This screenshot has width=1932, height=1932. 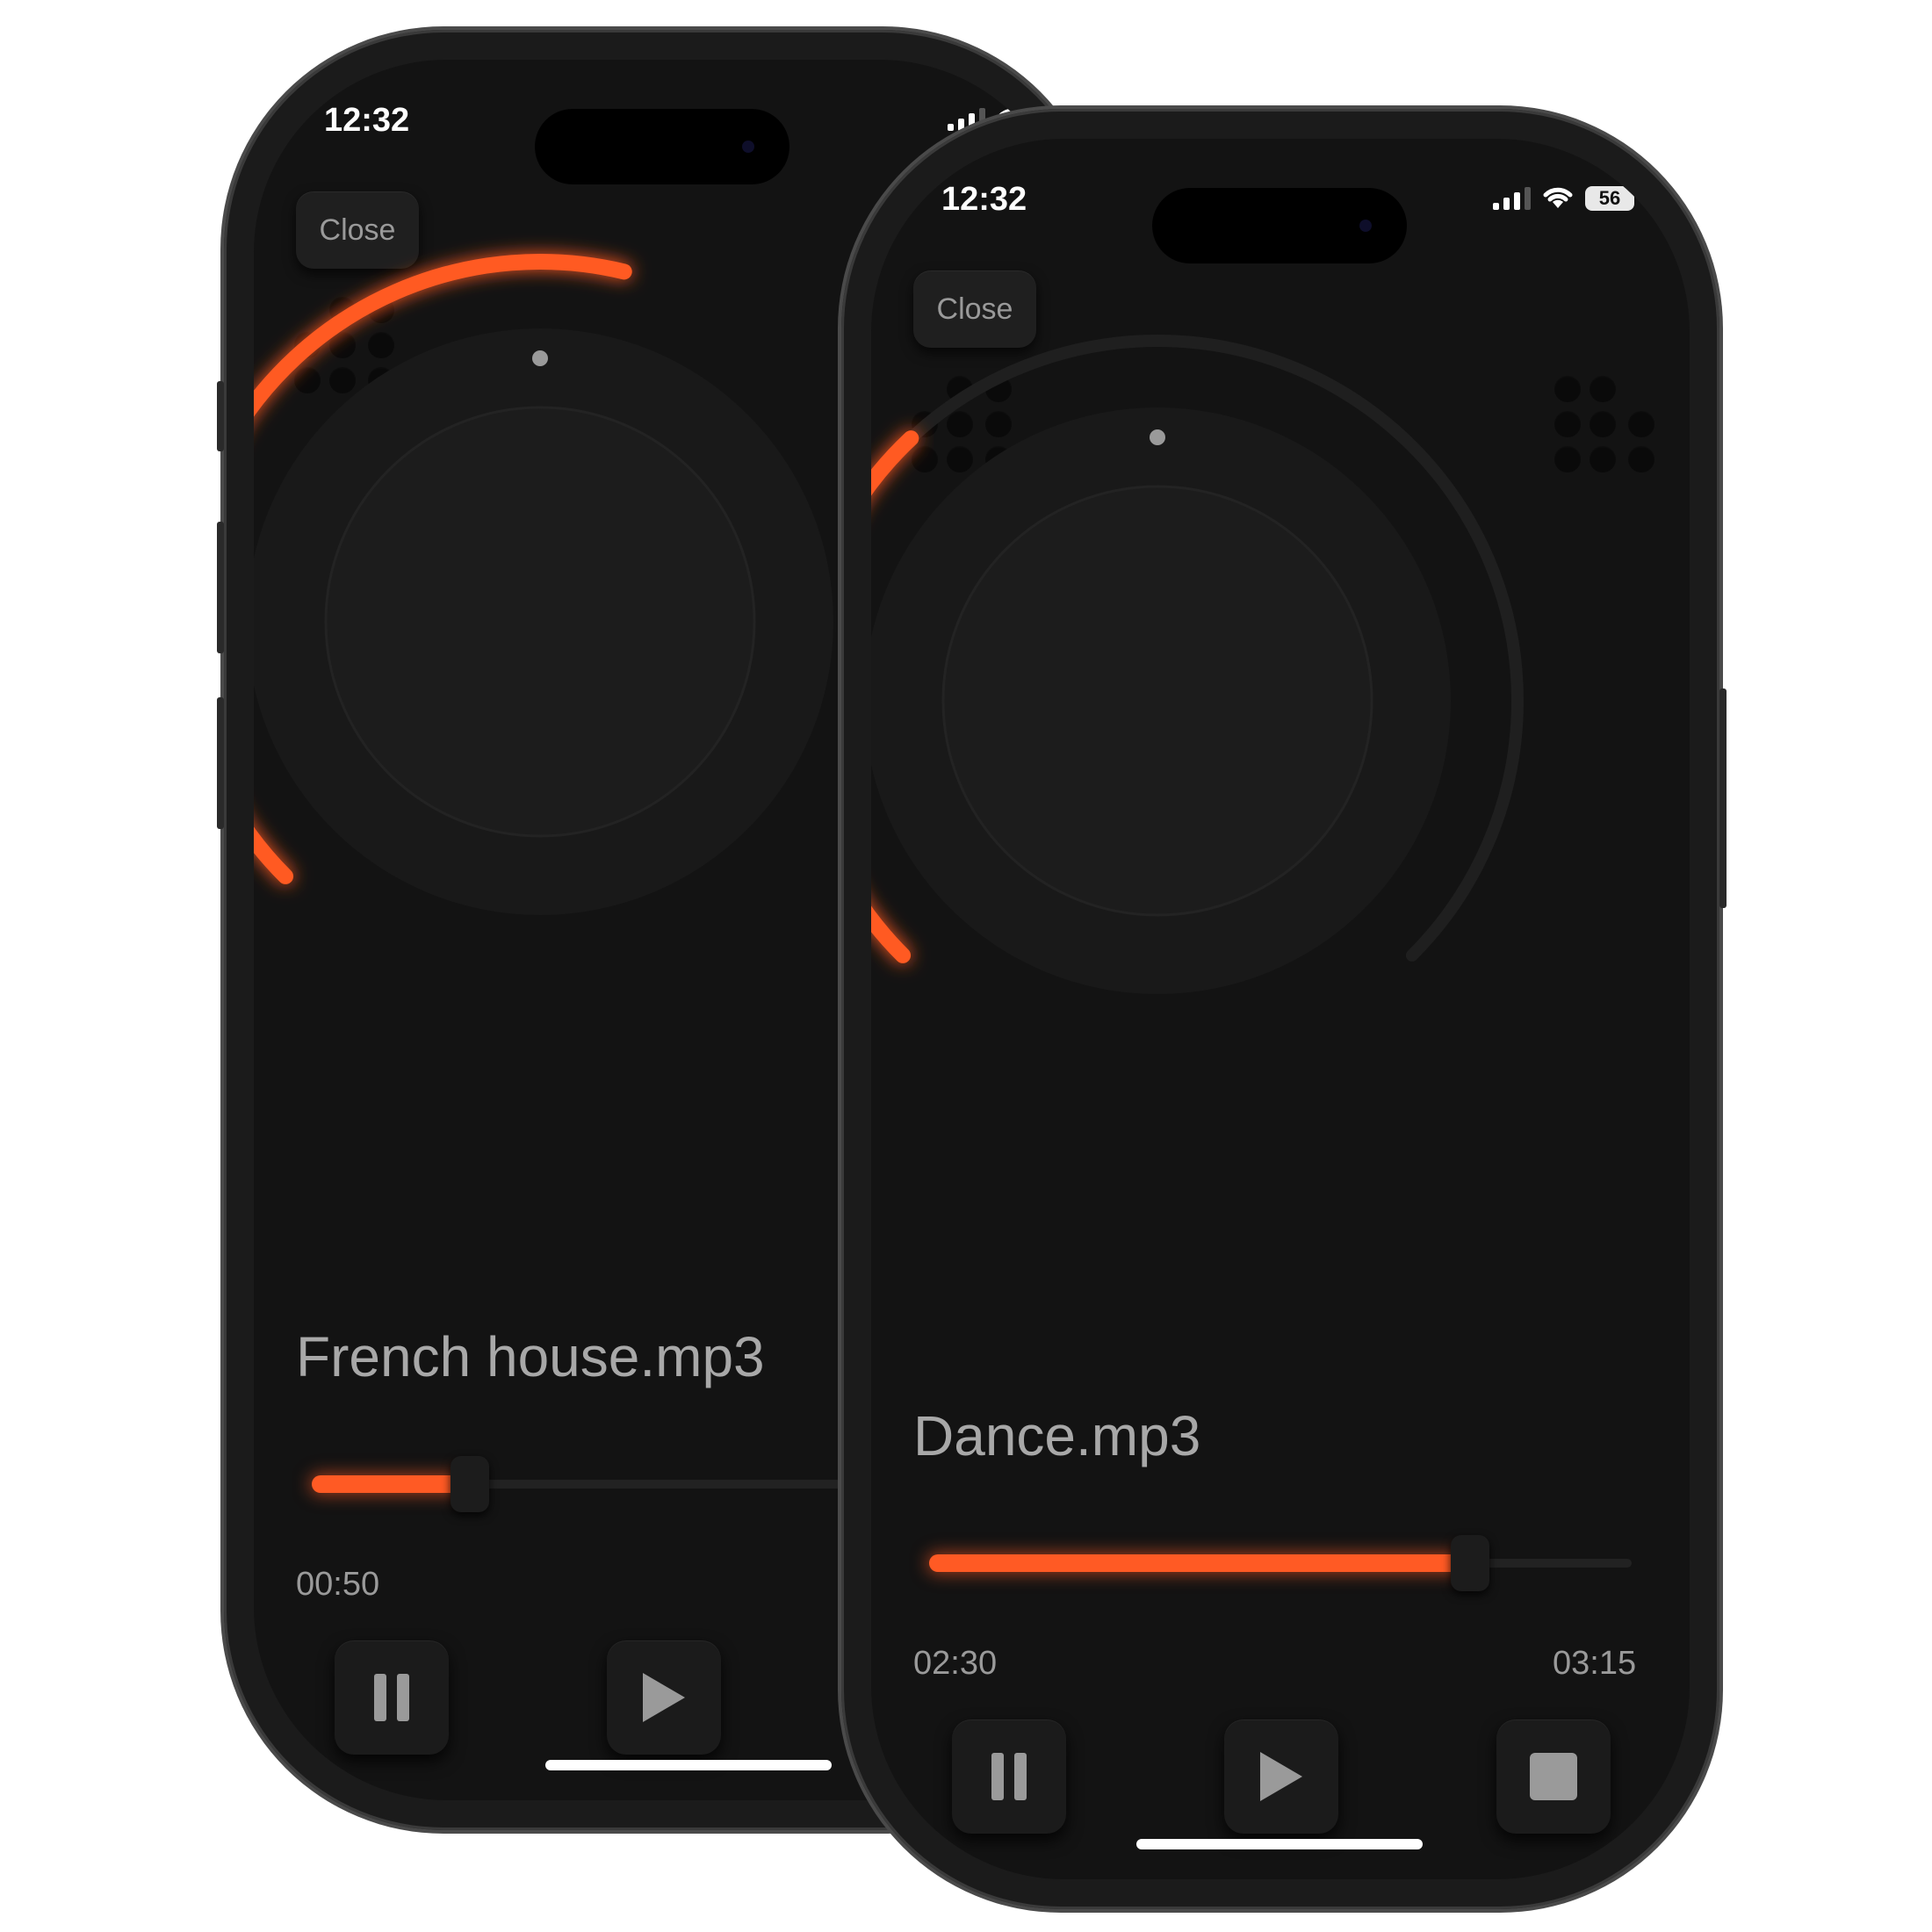 I want to click on progress-slider, so click(x=1280, y=1563).